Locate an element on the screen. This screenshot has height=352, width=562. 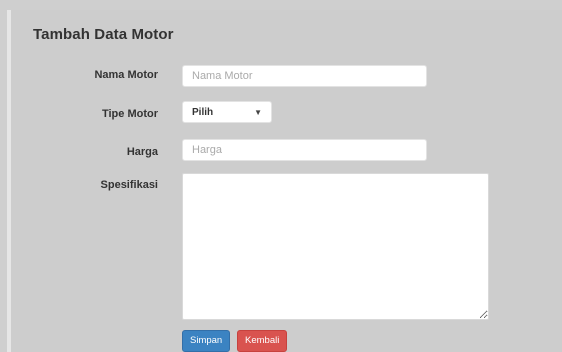
back-button: Kembali is located at coordinates (262, 341).